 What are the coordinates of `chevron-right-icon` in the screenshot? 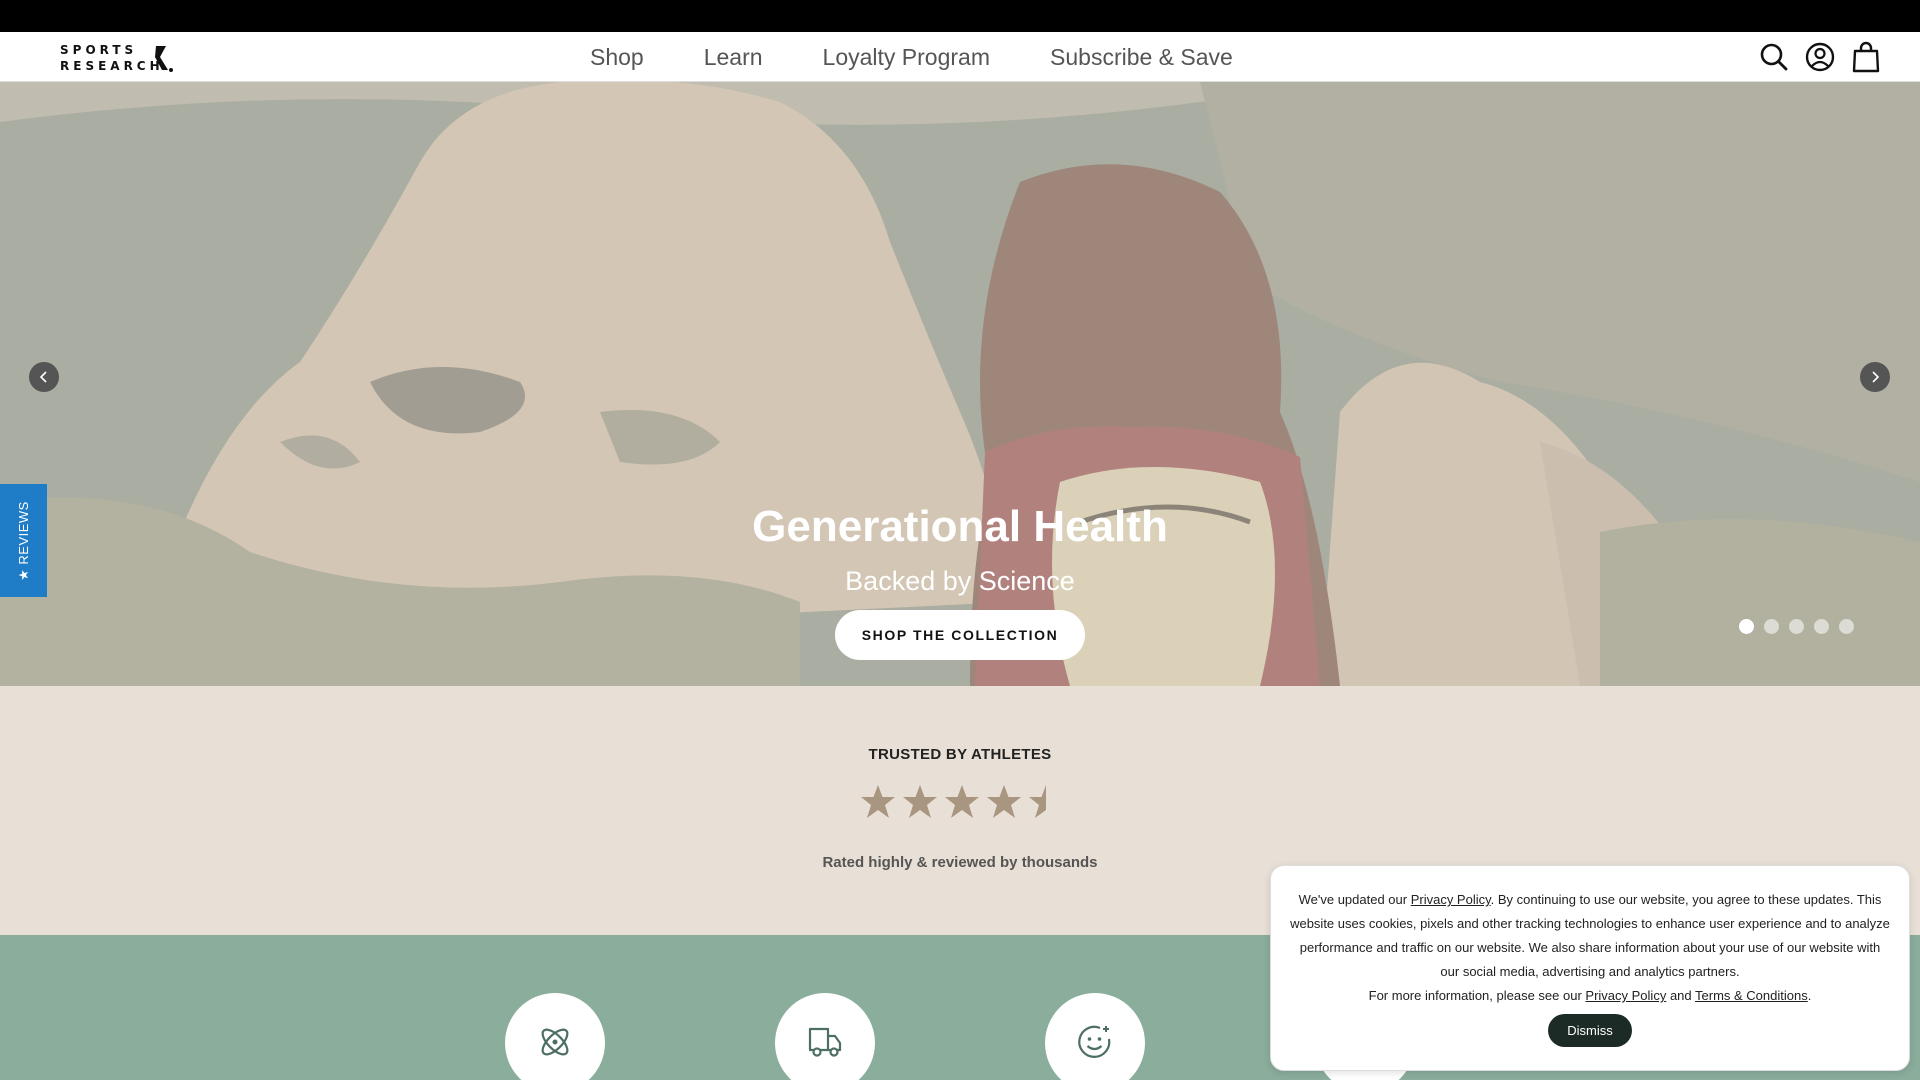 It's located at (1876, 377).